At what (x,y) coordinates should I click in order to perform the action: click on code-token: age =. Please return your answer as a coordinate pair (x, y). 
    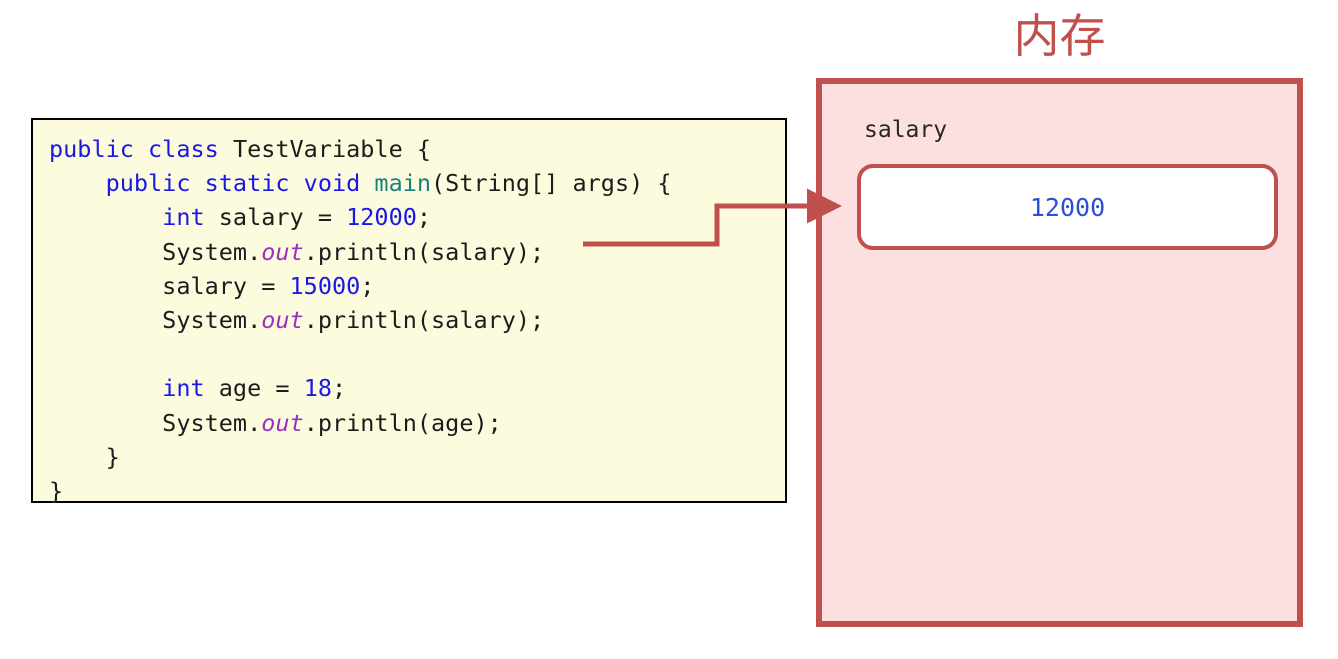
    Looking at the image, I should click on (254, 388).